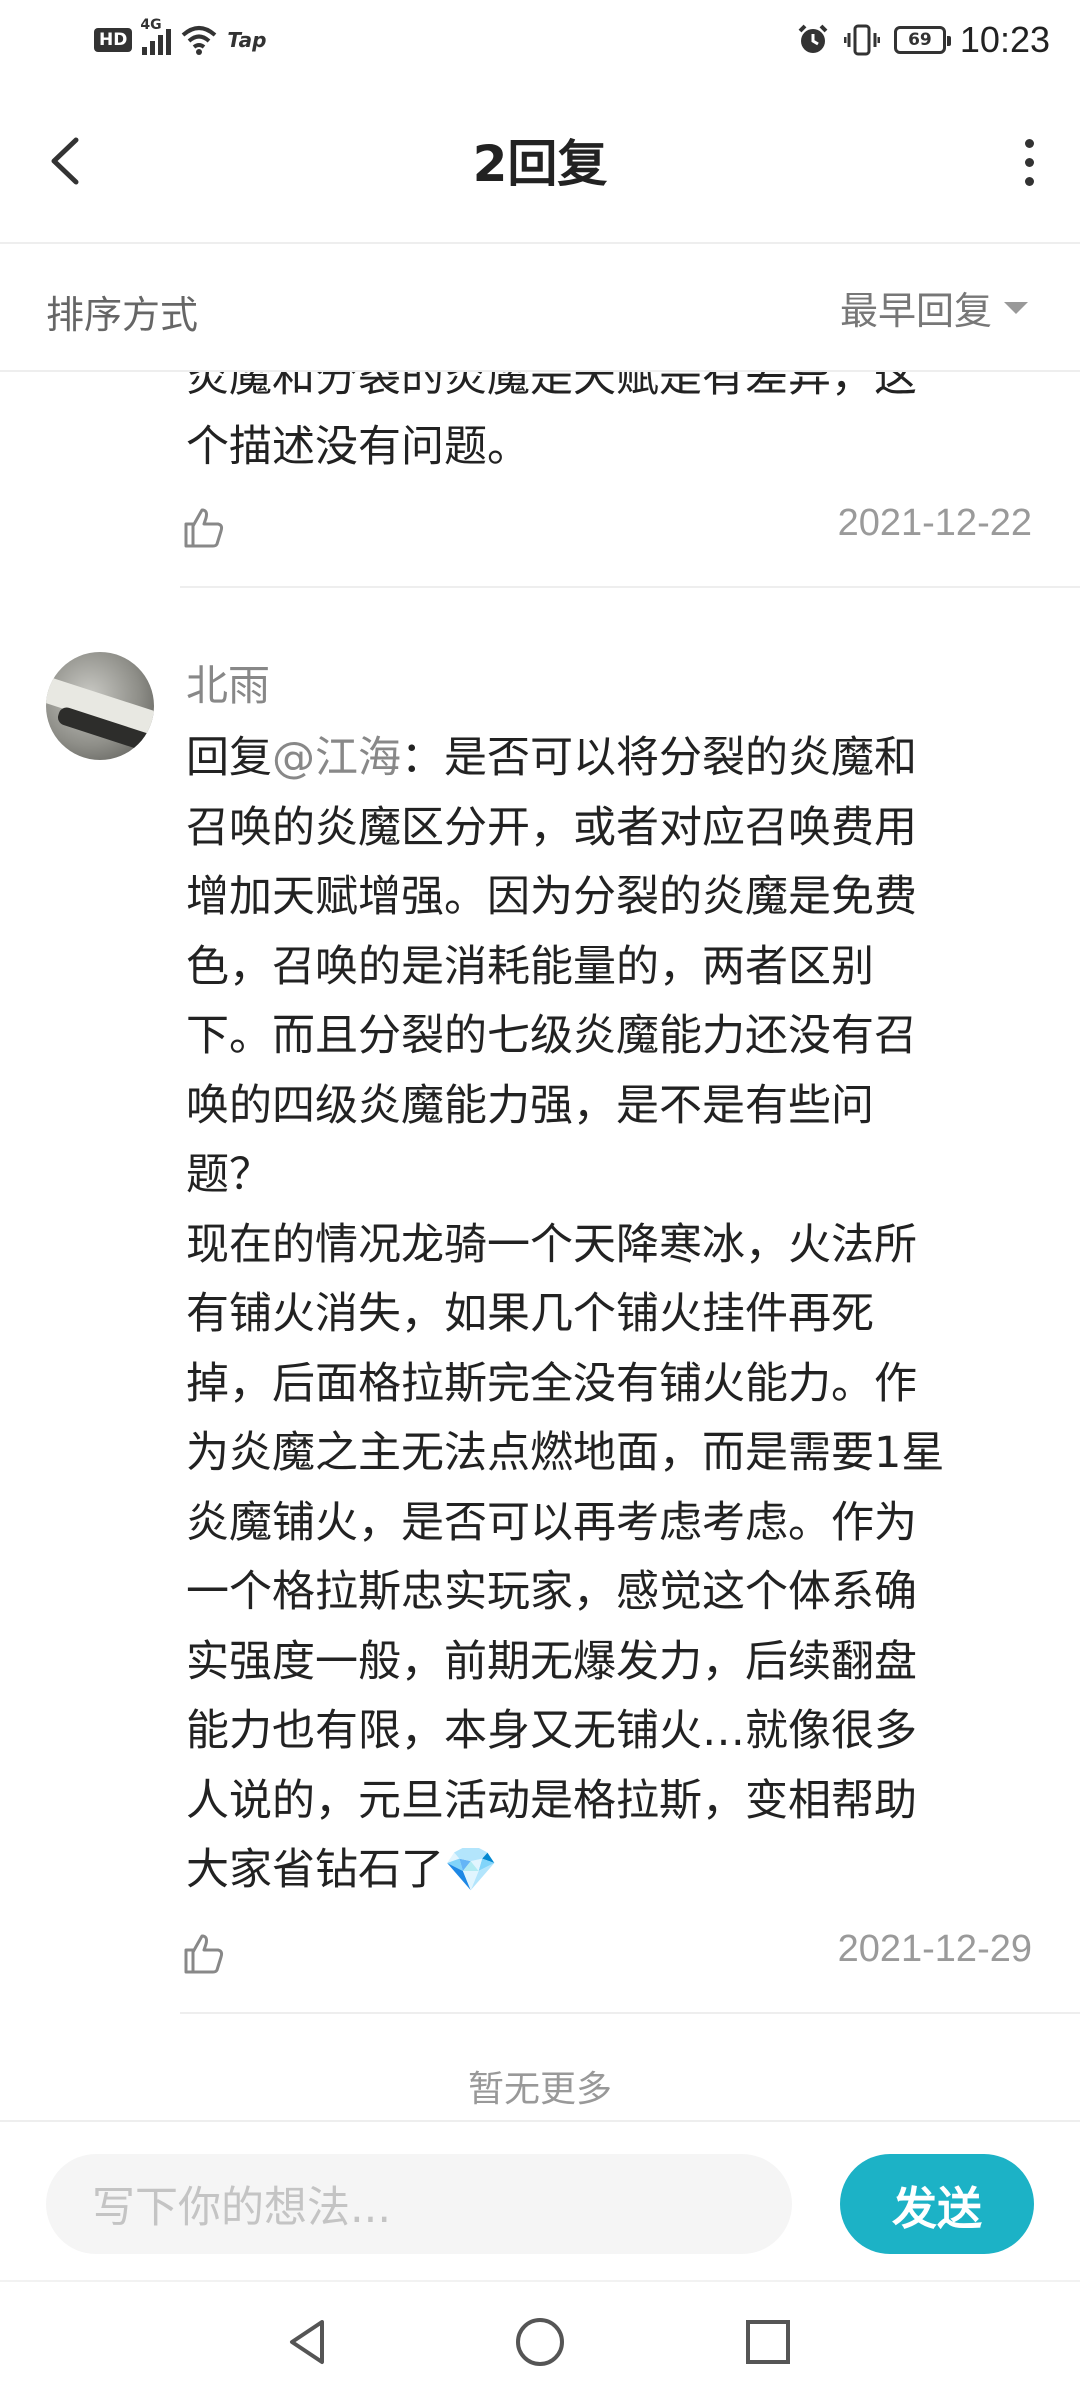 This screenshot has height=2400, width=1080. I want to click on nav-recent-button, so click(768, 2342).